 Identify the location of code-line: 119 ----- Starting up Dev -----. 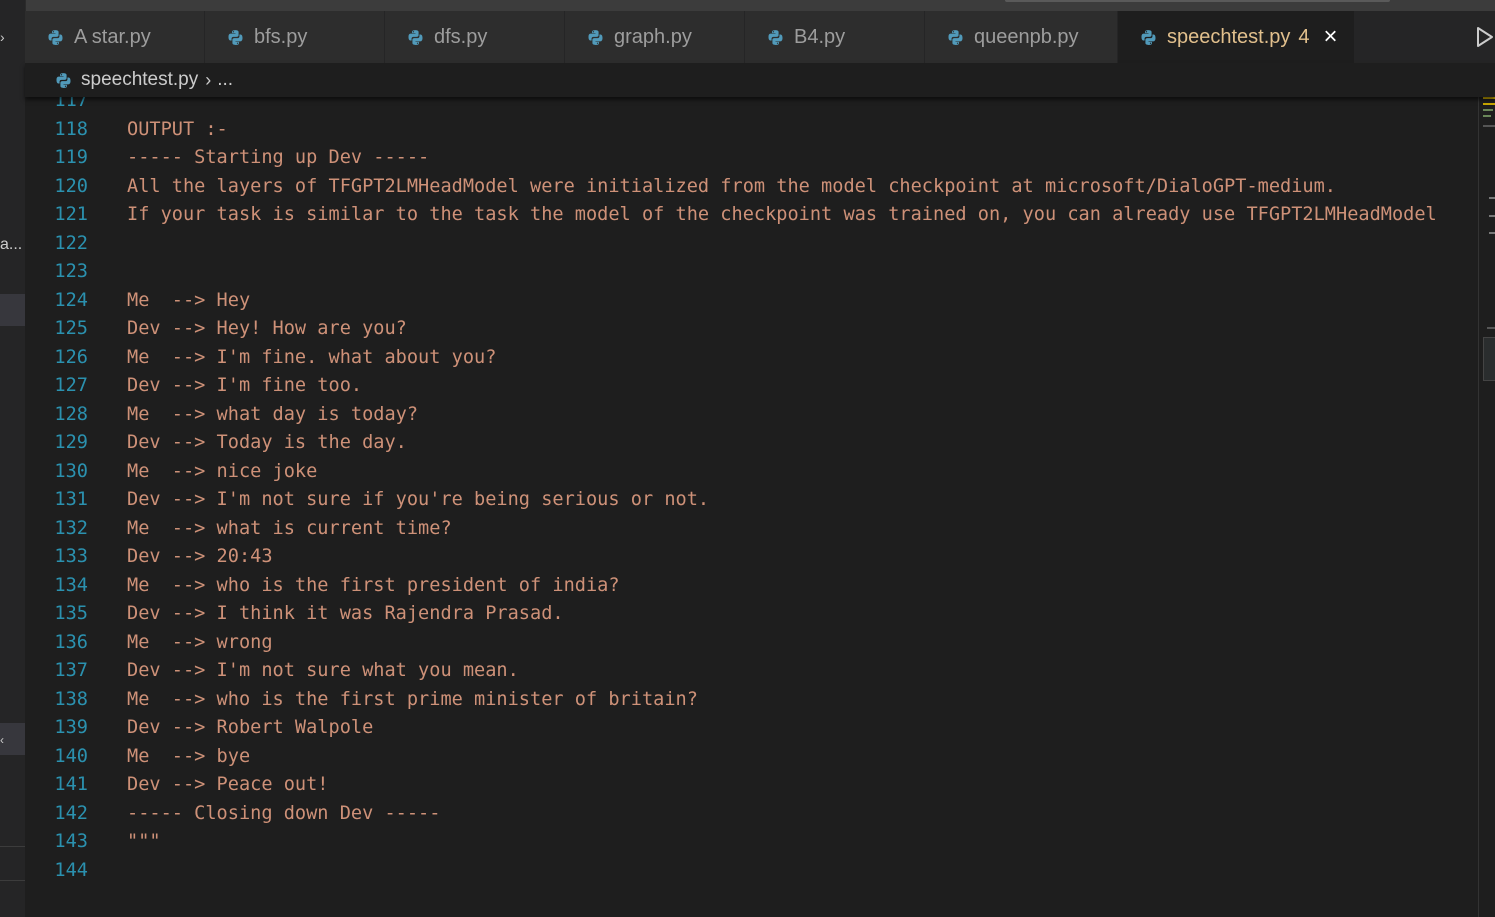
(751, 158).